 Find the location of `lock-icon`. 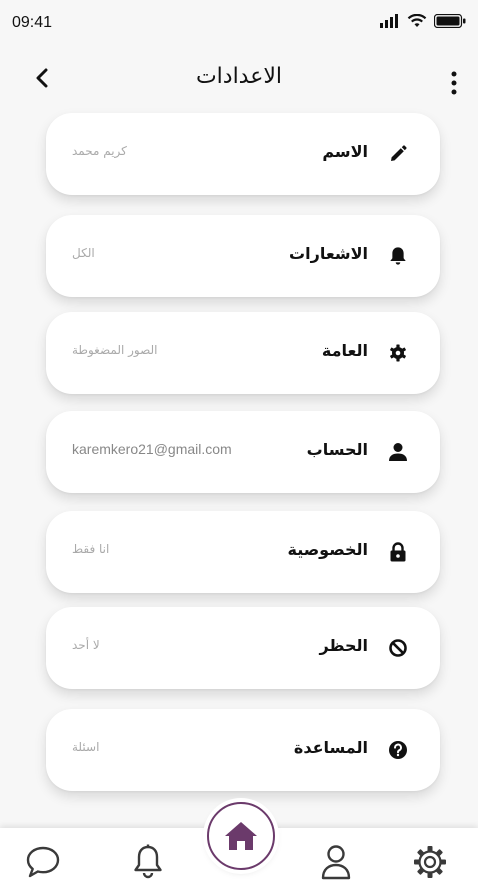

lock-icon is located at coordinates (398, 552).